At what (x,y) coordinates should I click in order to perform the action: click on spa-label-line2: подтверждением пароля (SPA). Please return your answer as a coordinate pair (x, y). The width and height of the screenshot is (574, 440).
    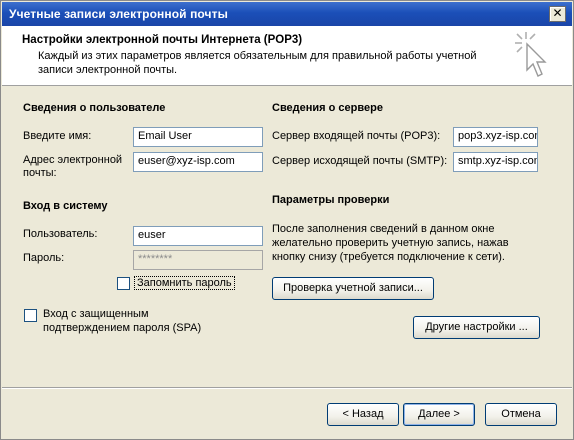
    Looking at the image, I should click on (122, 328).